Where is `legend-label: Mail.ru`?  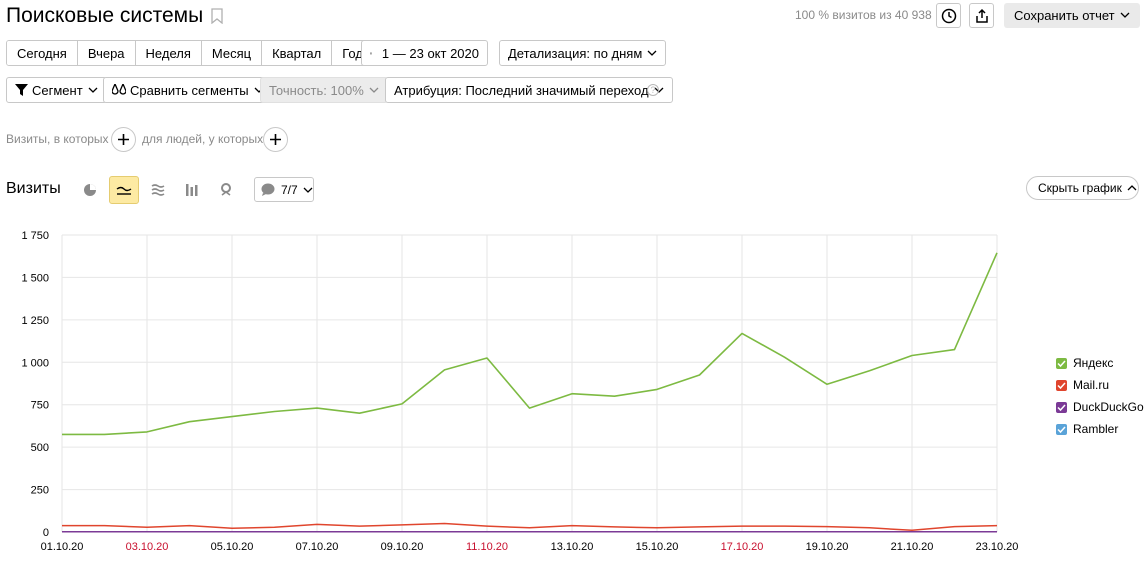
legend-label: Mail.ru is located at coordinates (1091, 385).